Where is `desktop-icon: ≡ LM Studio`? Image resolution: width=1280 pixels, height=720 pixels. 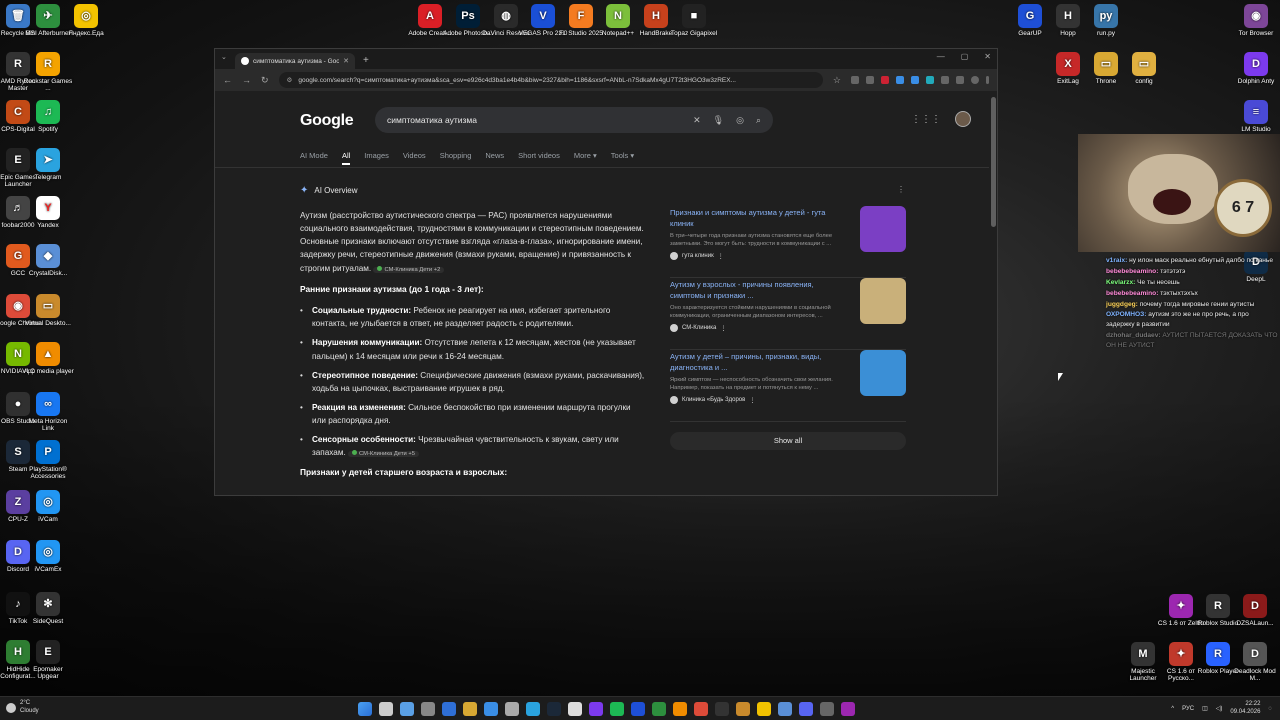 desktop-icon: ≡ LM Studio is located at coordinates (1255, 116).